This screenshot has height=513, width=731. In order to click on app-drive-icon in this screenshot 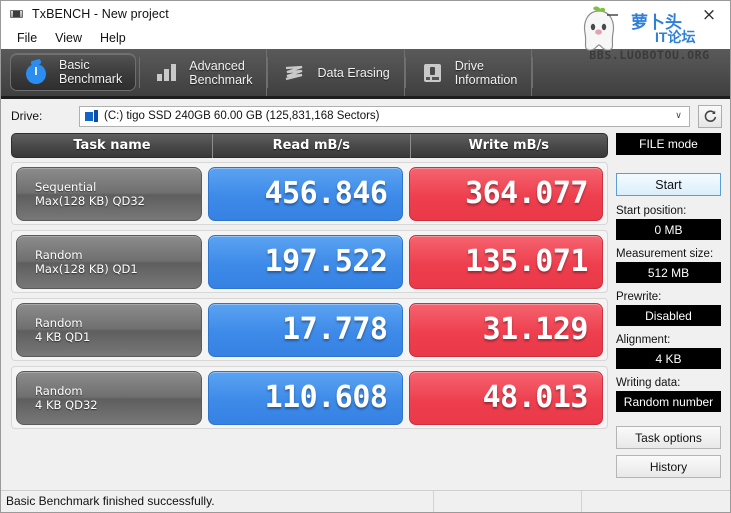, I will do `click(17, 14)`.